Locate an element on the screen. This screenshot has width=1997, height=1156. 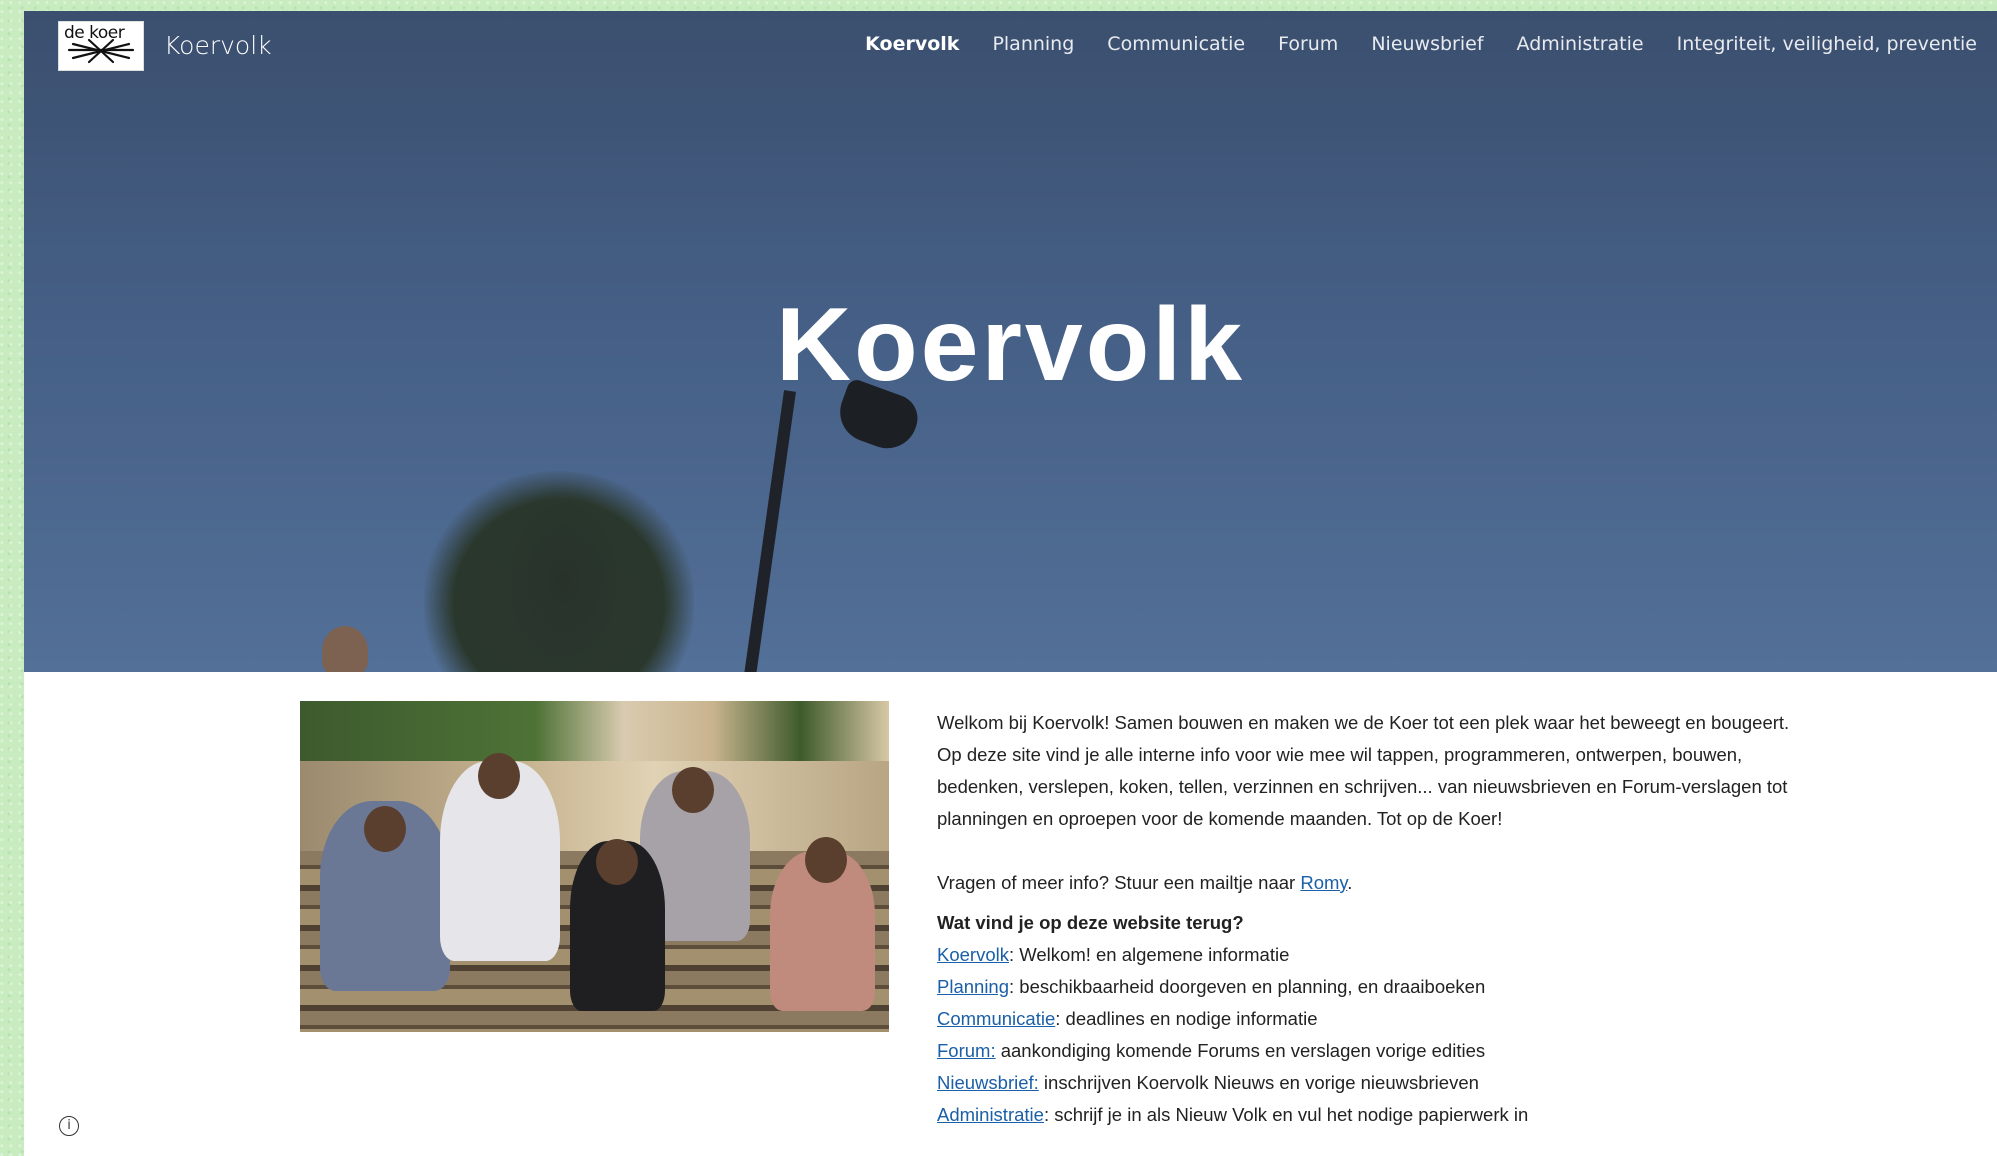
link-nieuwsbrief: Nieuwsbrief: is located at coordinates (988, 1082).